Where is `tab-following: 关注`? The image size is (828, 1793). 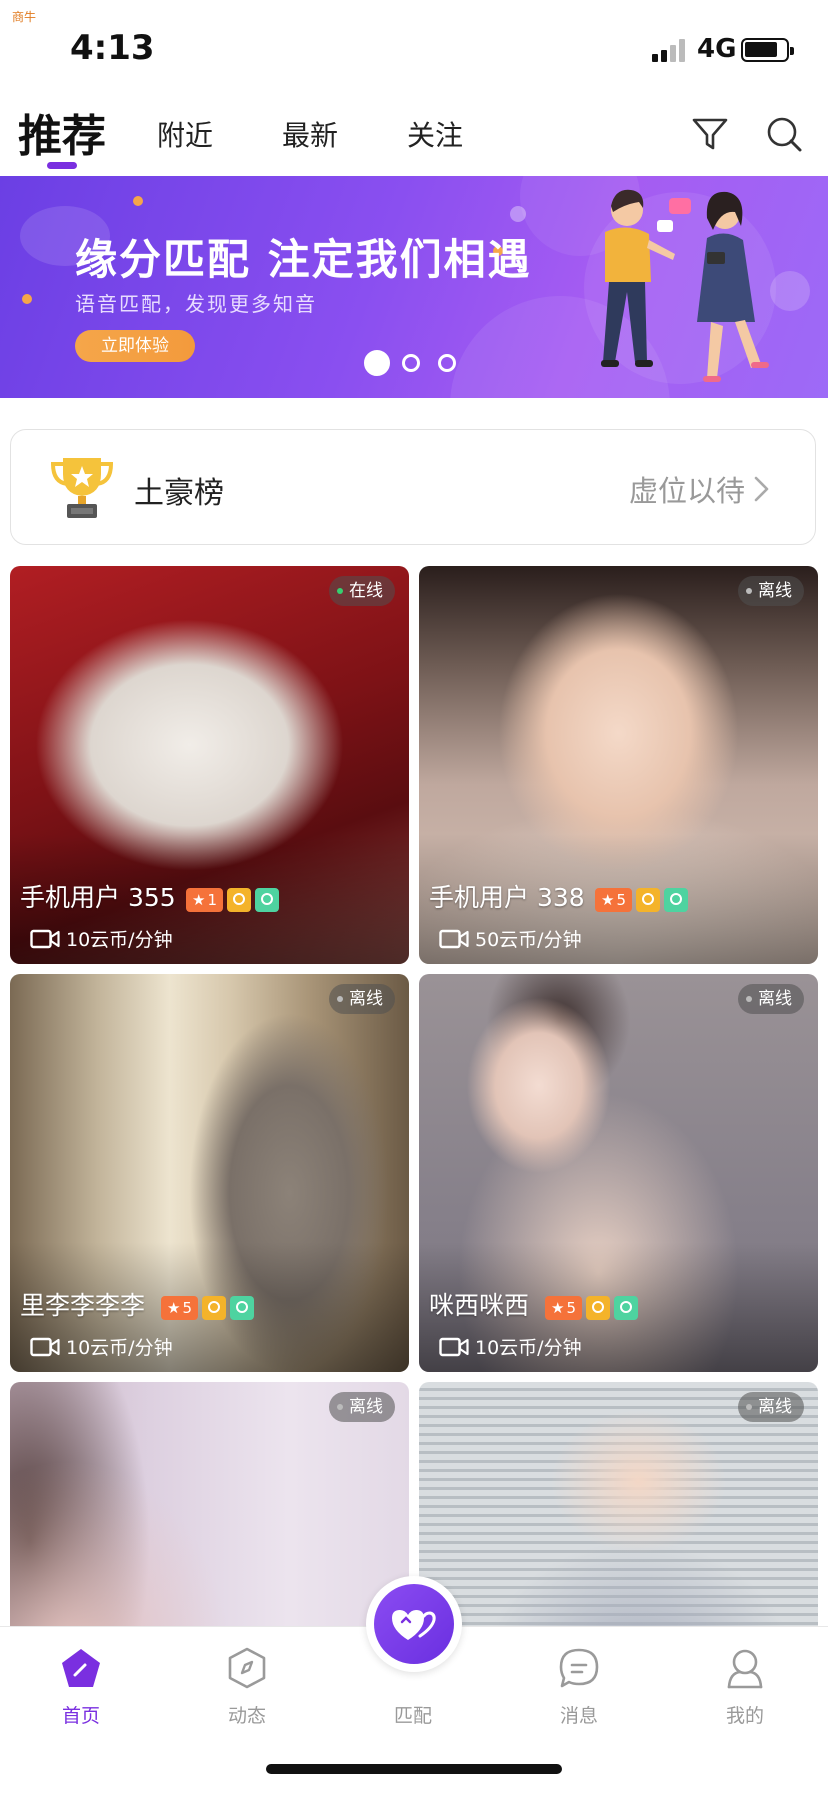
tab-following: 关注 is located at coordinates (435, 134).